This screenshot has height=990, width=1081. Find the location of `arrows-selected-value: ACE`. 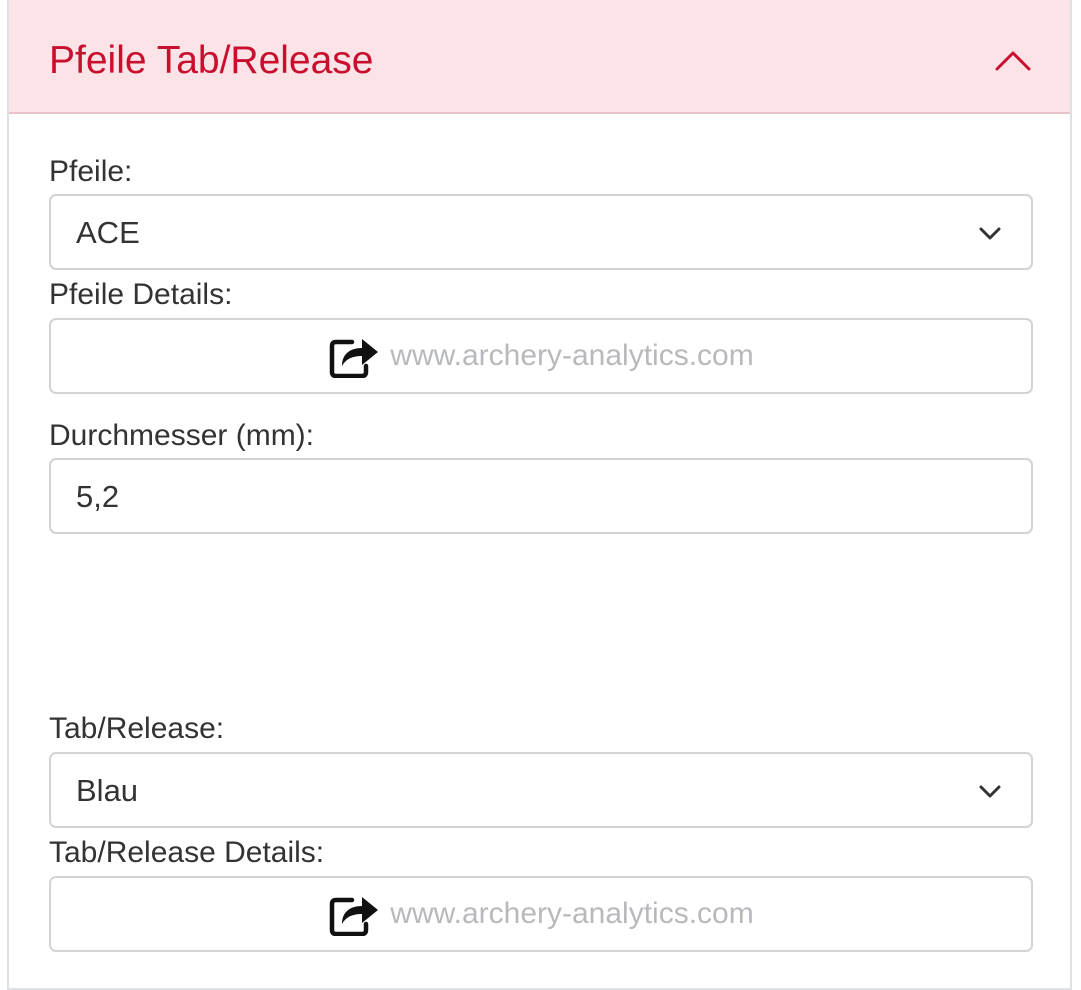

arrows-selected-value: ACE is located at coordinates (108, 232).